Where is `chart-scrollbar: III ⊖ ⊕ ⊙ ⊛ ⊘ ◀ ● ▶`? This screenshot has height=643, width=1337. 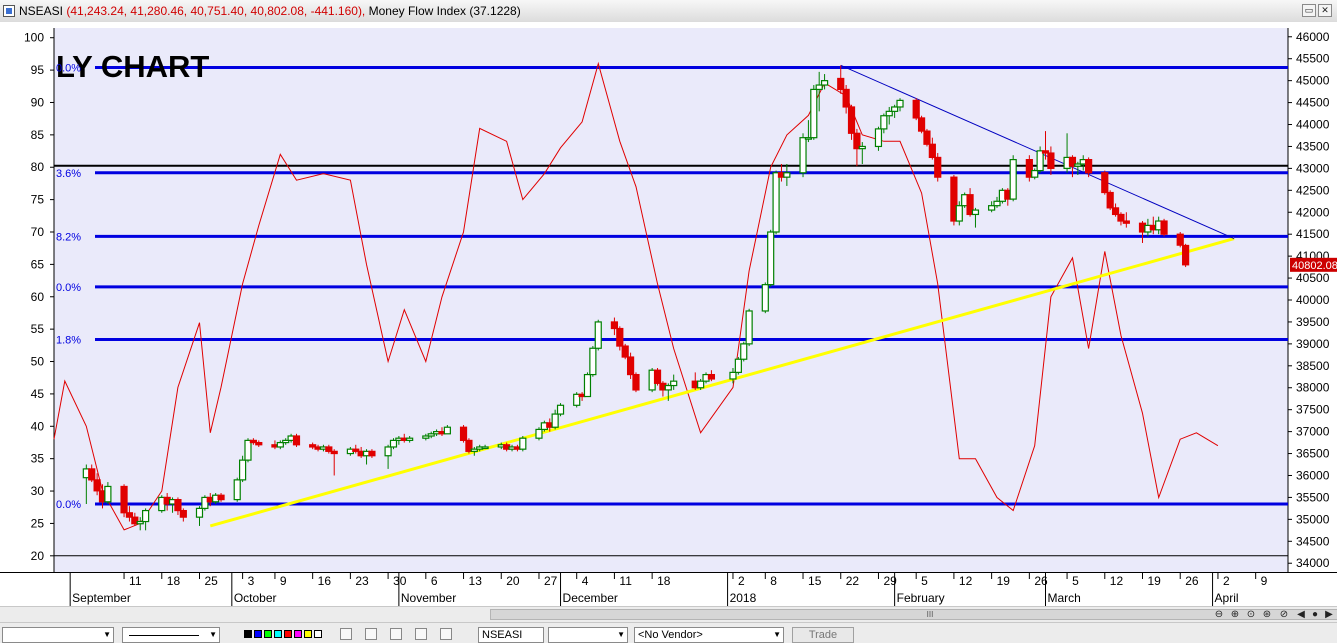
chart-scrollbar: III ⊖ ⊕ ⊙ ⊛ ⊘ ◀ ● ▶ is located at coordinates (668, 614).